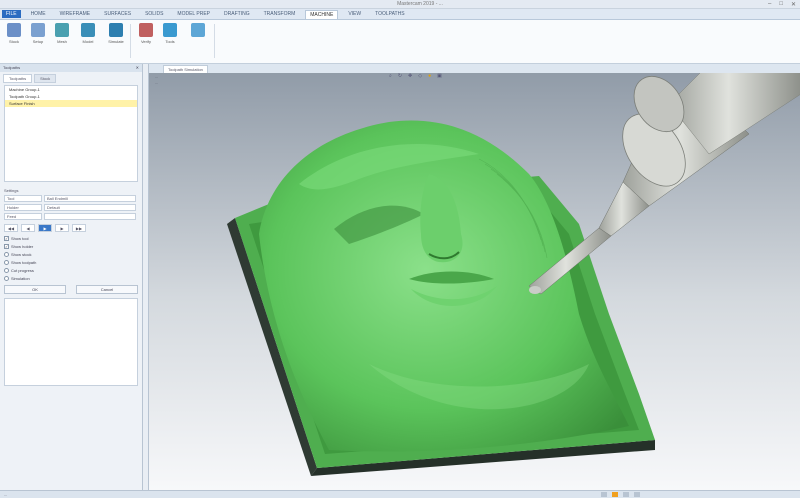  Describe the element at coordinates (410, 76) in the screenshot. I see `pan-icon: ✥` at that location.